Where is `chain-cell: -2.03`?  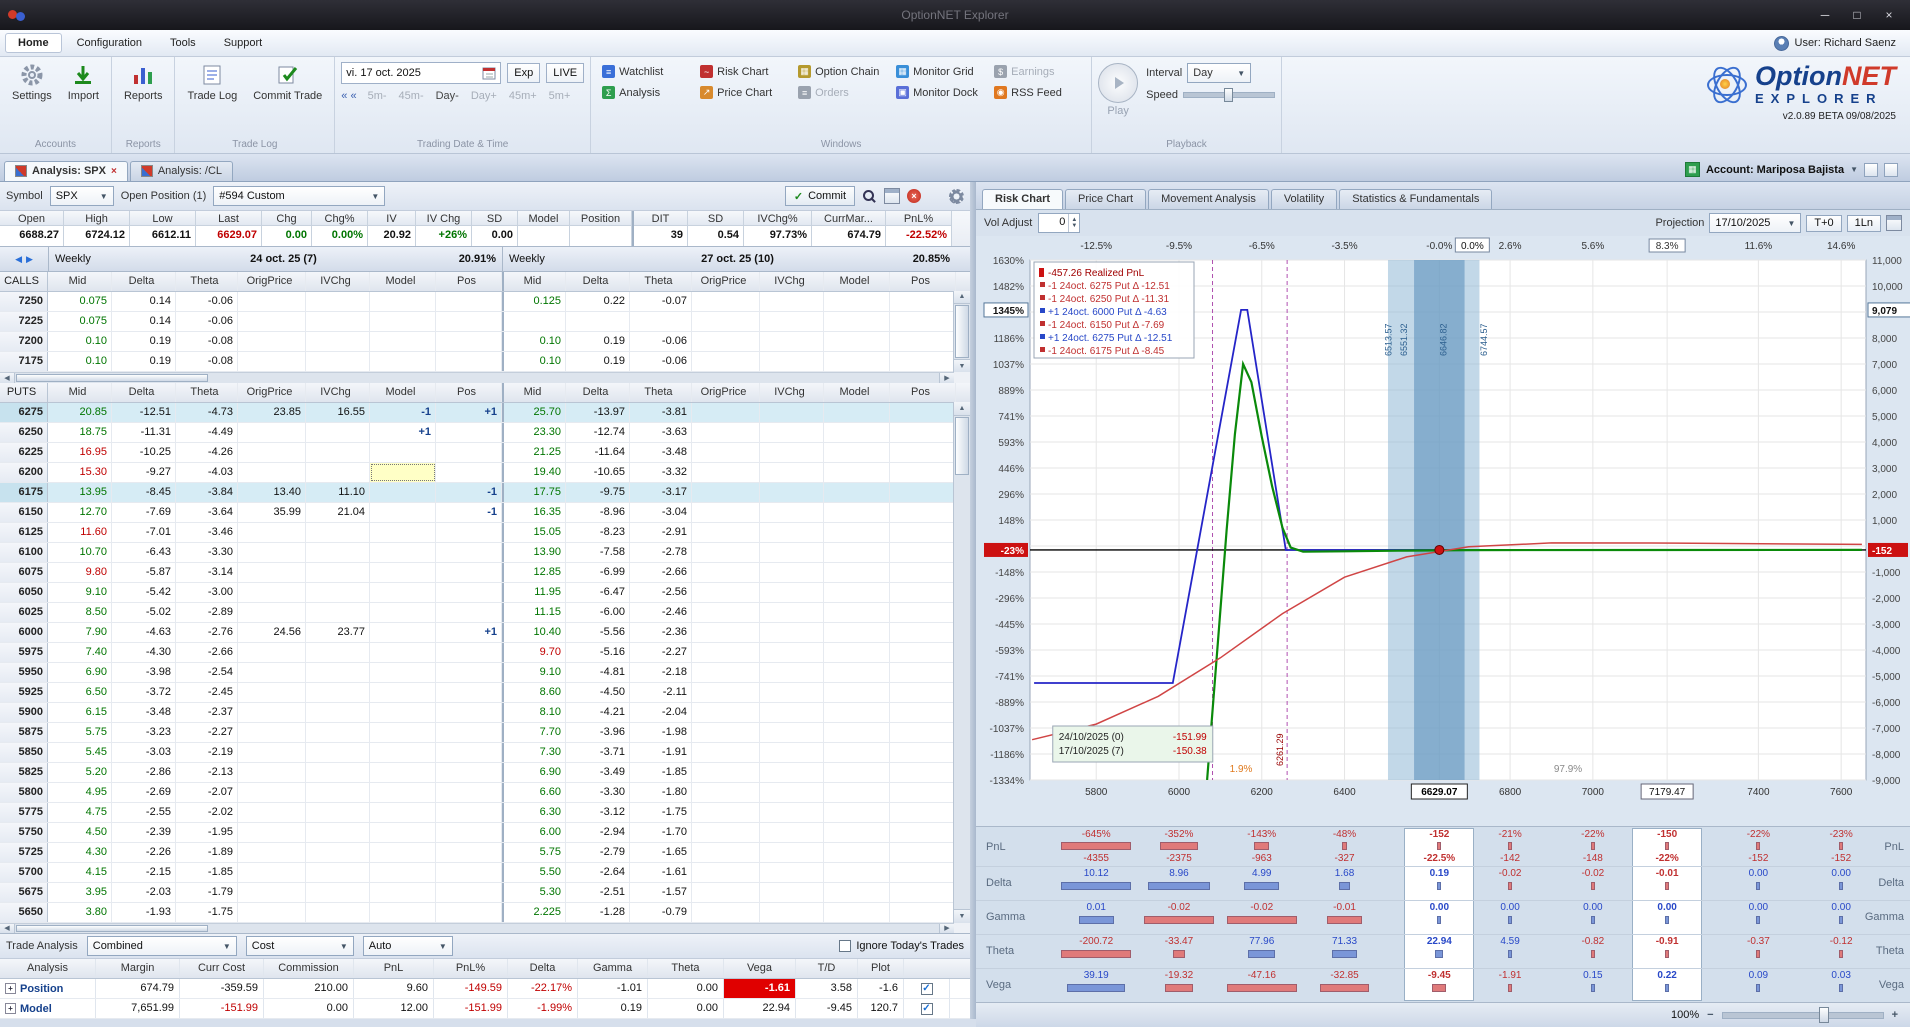
chain-cell: -2.03 is located at coordinates (144, 892).